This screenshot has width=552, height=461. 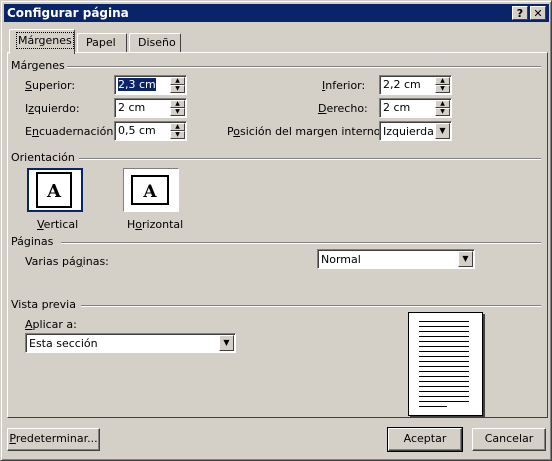 I want to click on vertical-orientation-option: A, so click(x=55, y=190).